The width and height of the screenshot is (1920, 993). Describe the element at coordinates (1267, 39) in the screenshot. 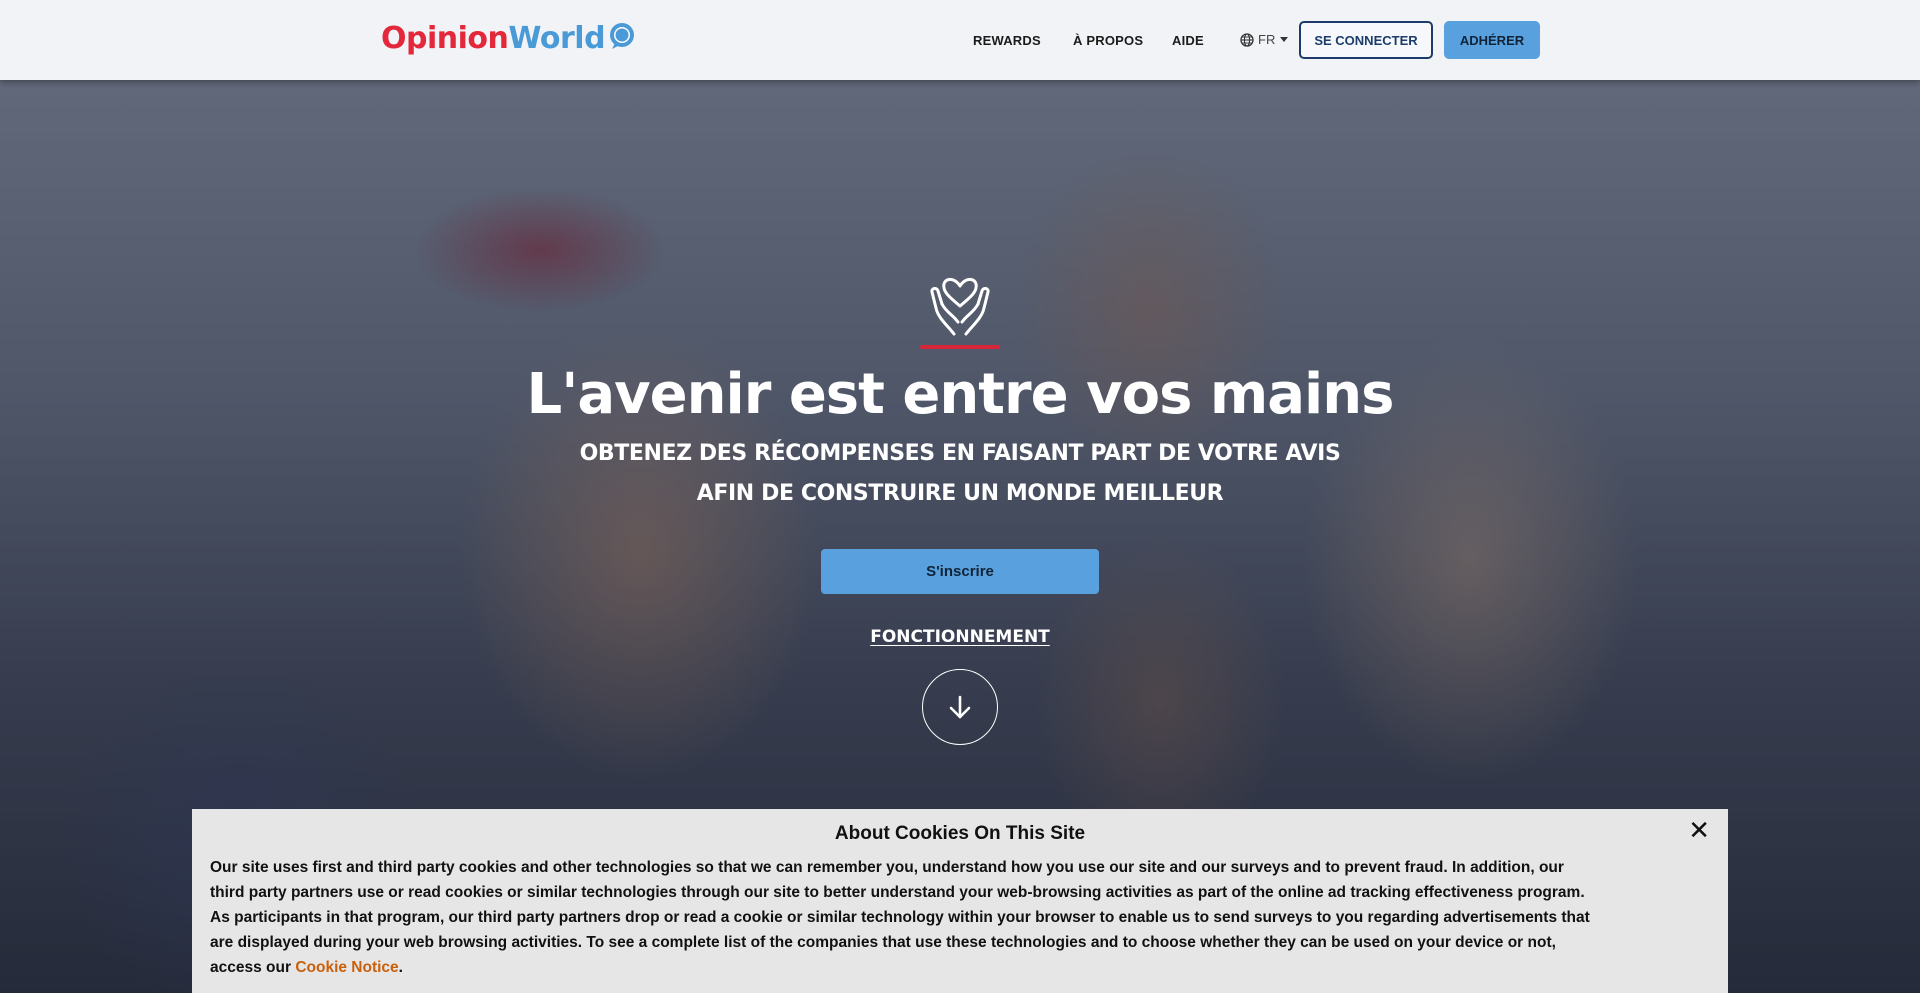

I see `language-label: FR` at that location.